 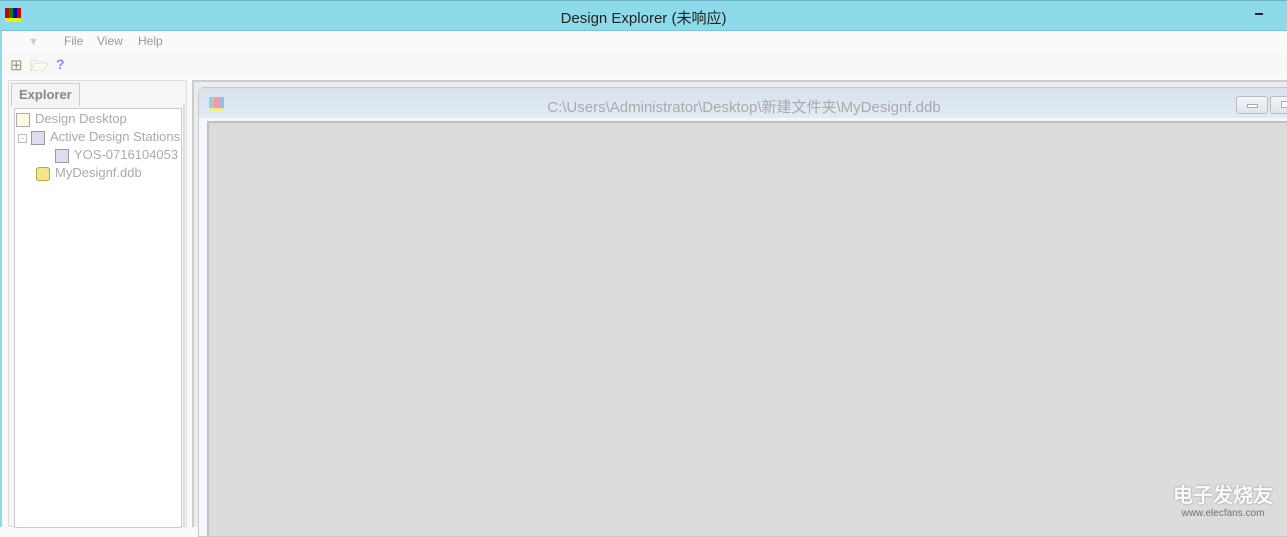 What do you see at coordinates (1259, 14) in the screenshot?
I see `minimize-button` at bounding box center [1259, 14].